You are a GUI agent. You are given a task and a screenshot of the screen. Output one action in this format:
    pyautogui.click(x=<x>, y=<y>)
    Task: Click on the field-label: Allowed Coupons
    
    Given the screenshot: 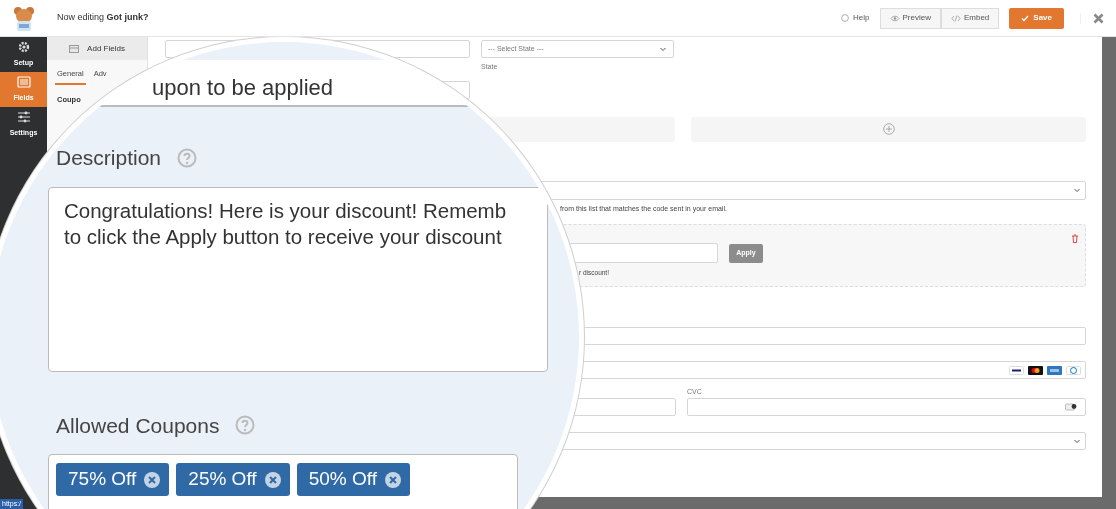 What is the action you would take?
    pyautogui.click(x=138, y=425)
    